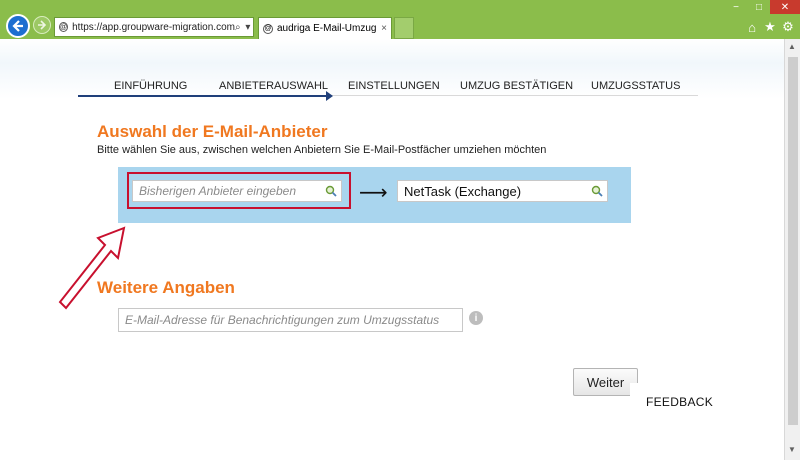  Describe the element at coordinates (516, 86) in the screenshot. I see `step-confirm: UMZUG BESTÄTIGEN` at that location.